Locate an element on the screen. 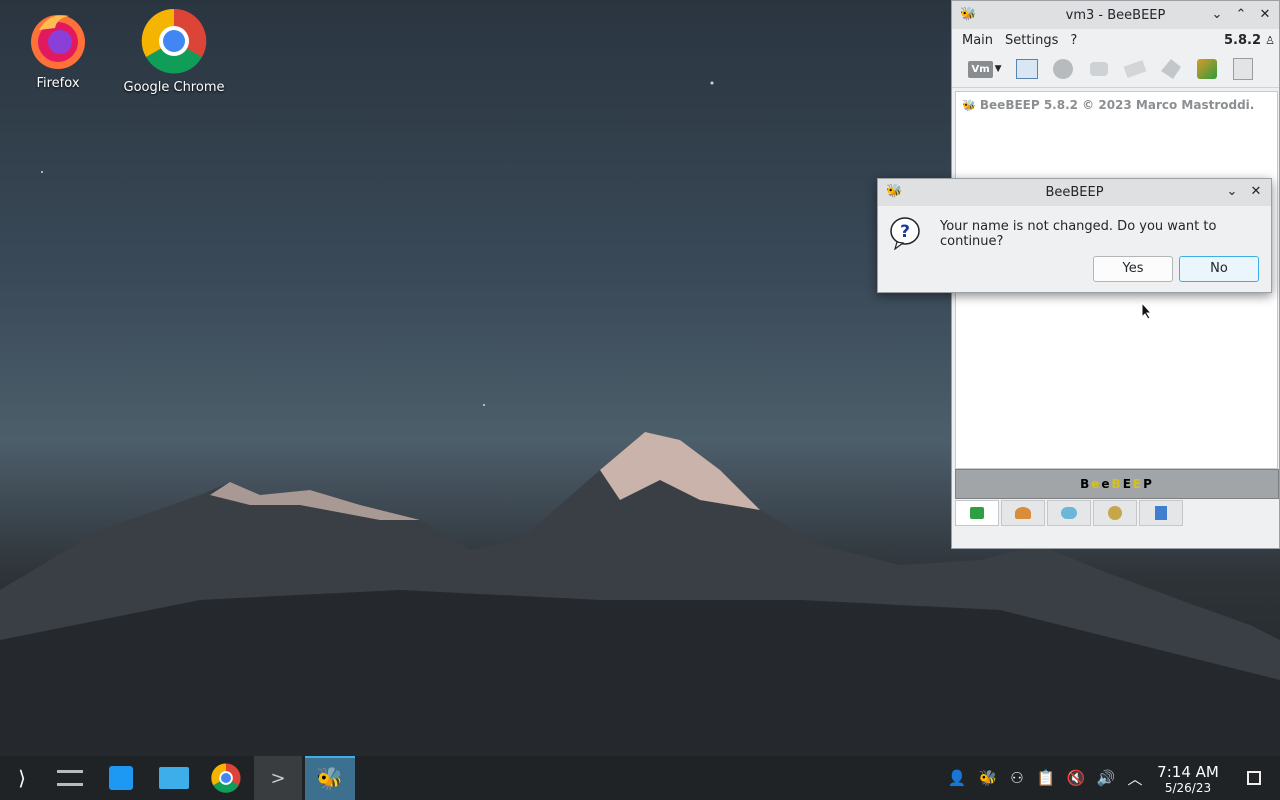 This screenshot has width=1280, height=800. tab-groups is located at coordinates (1115, 513).